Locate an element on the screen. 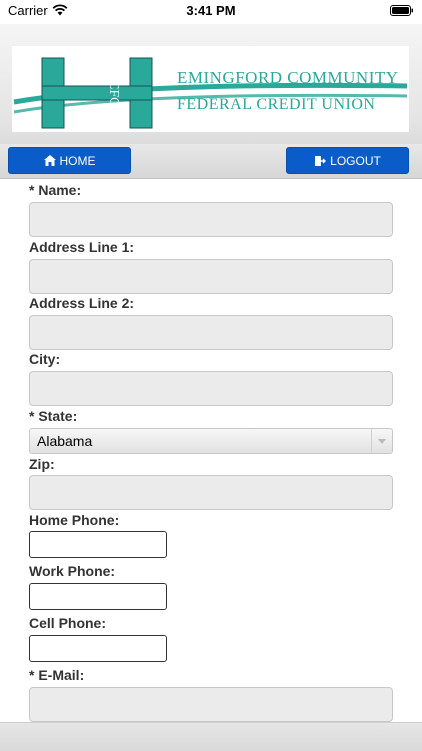  address-line1-input is located at coordinates (211, 276).